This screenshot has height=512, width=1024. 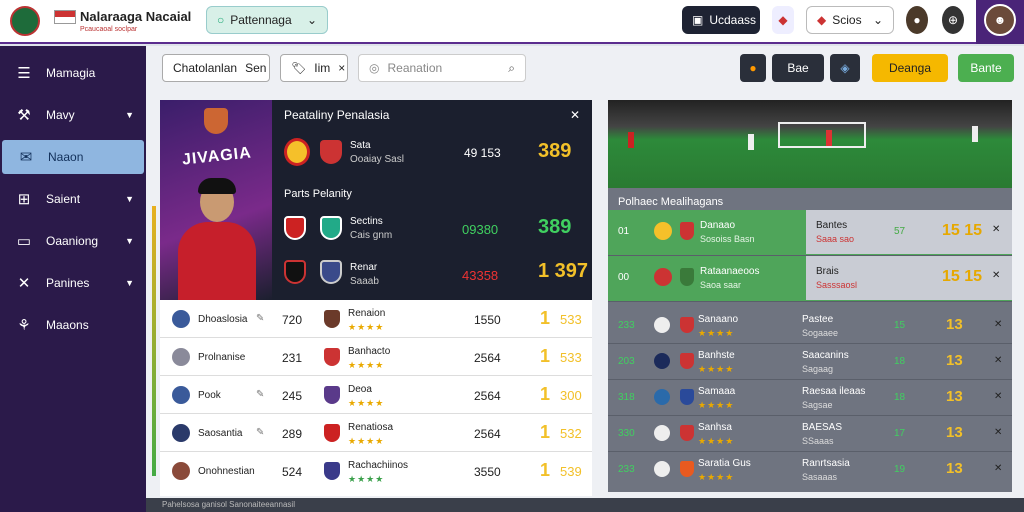 What do you see at coordinates (314, 68) in the screenshot?
I see `tag-filter: 🏷 Iim ×` at bounding box center [314, 68].